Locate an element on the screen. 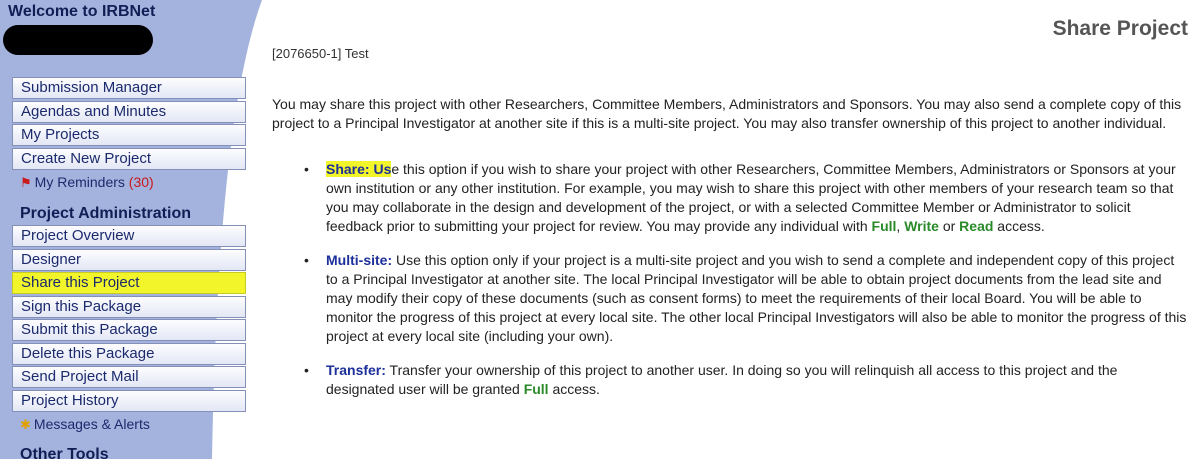 The height and width of the screenshot is (464, 1194). welcome-heading: Welcome to IRBNet is located at coordinates (82, 11).